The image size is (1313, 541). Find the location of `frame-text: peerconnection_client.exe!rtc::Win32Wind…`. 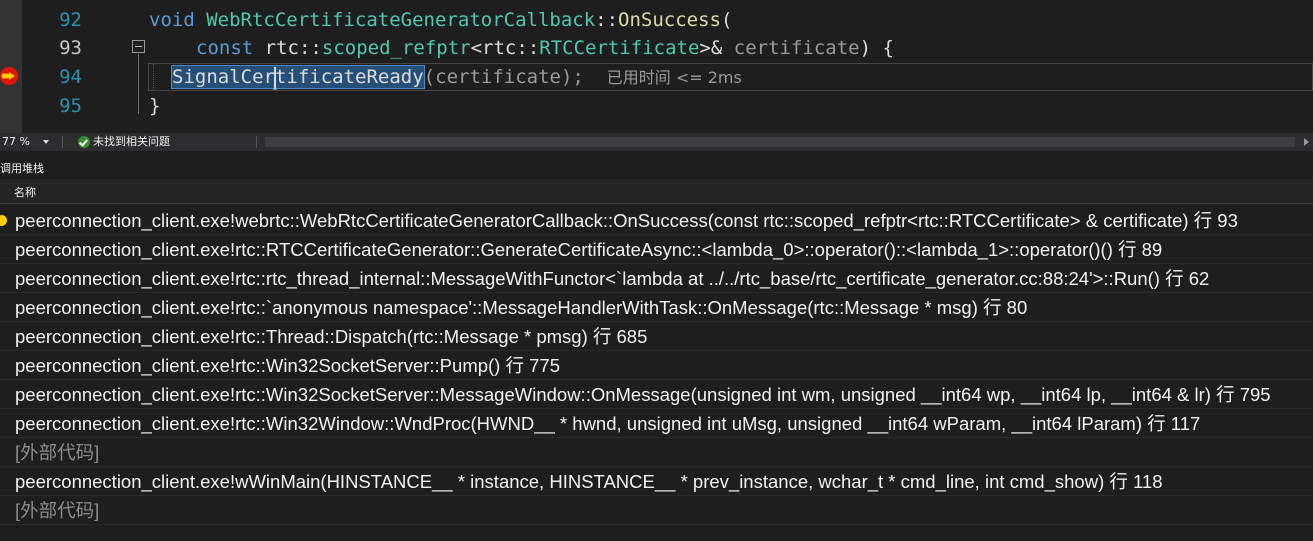

frame-text: peerconnection_client.exe!rtc::Win32Wind… is located at coordinates (608, 423).